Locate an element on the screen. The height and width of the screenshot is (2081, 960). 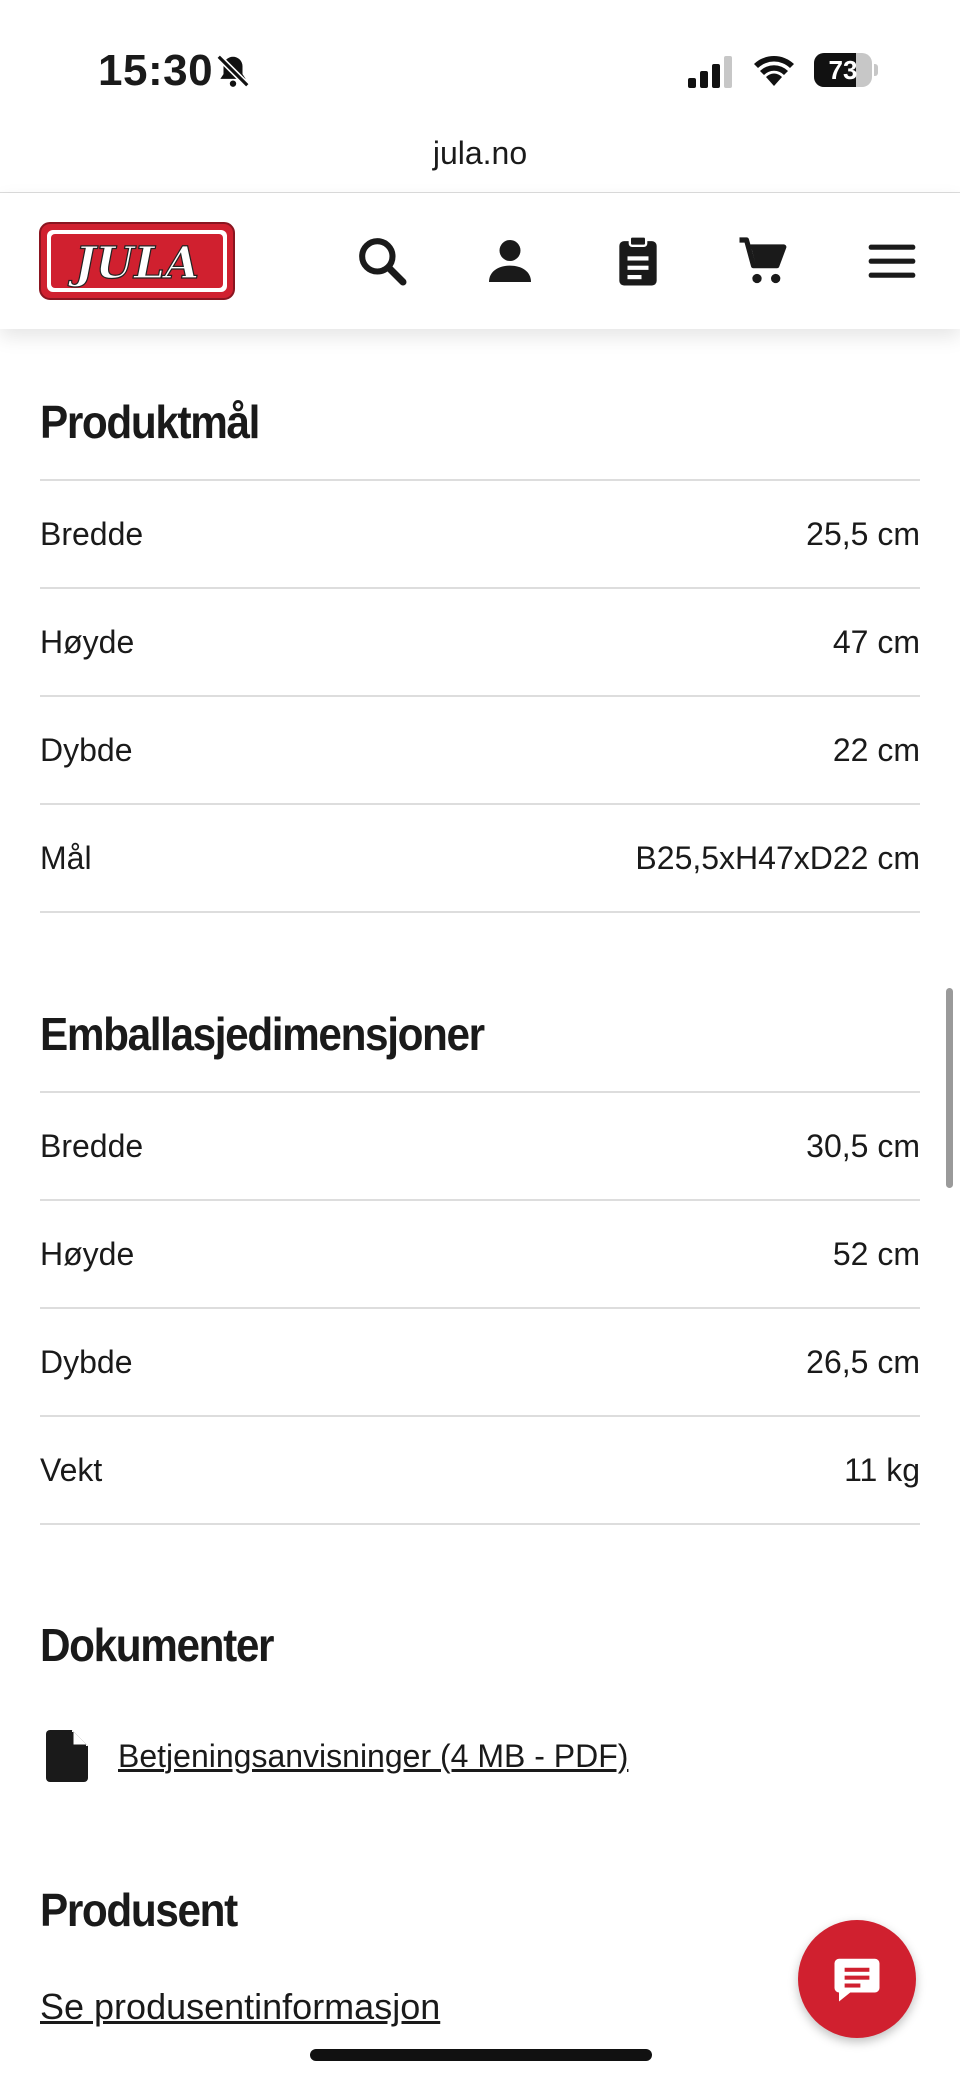
status-bar: 15:30 73 is located at coordinates (480, 65).